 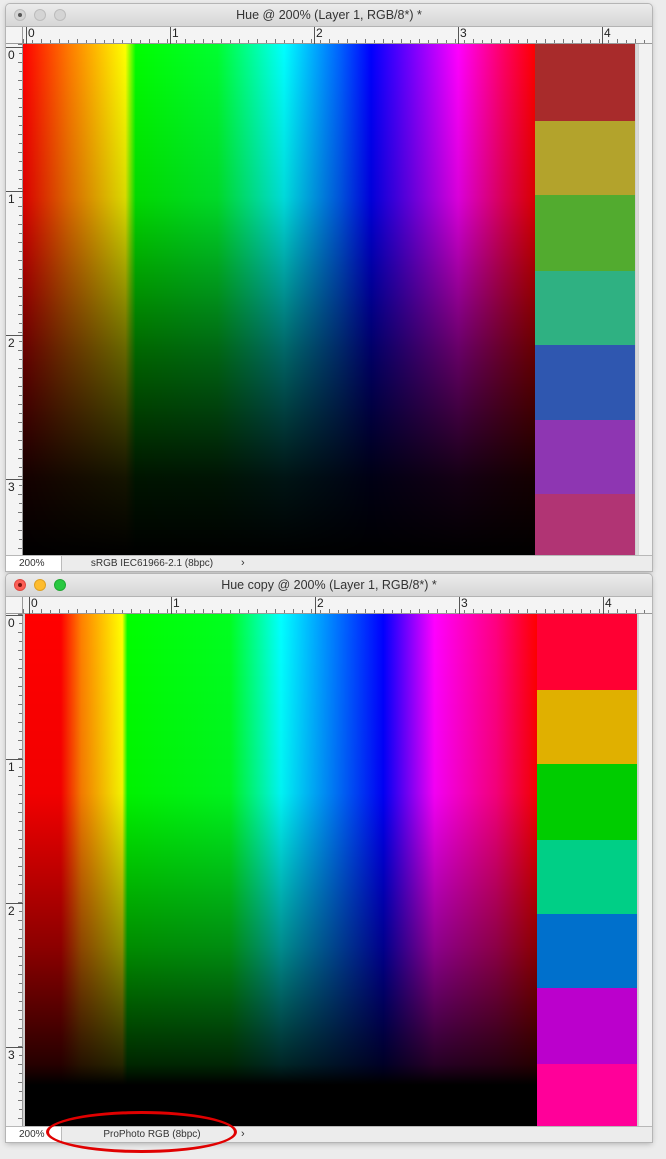 I want to click on color-profile-label: sRGB IEC61966-2.1 (8bpc), so click(x=152, y=563).